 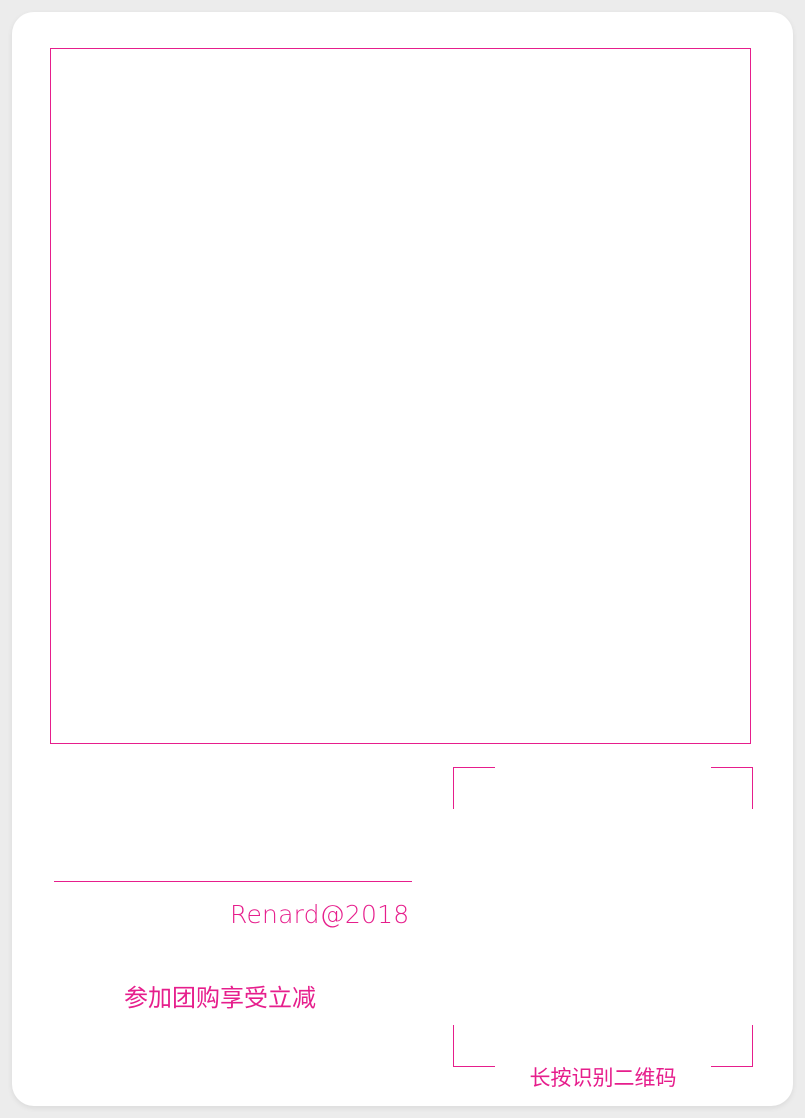 What do you see at coordinates (732, 1046) in the screenshot?
I see `qr-corner-bottom-right` at bounding box center [732, 1046].